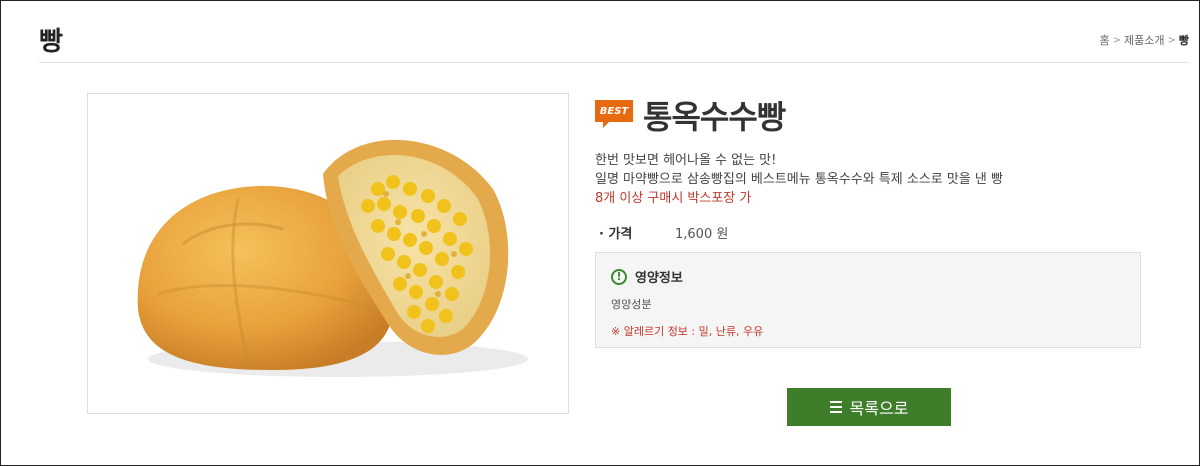 This screenshot has height=466, width=1200. Describe the element at coordinates (686, 160) in the screenshot. I see `description-line: 한번 맛보면 헤어나올 수 없는 맛!` at that location.